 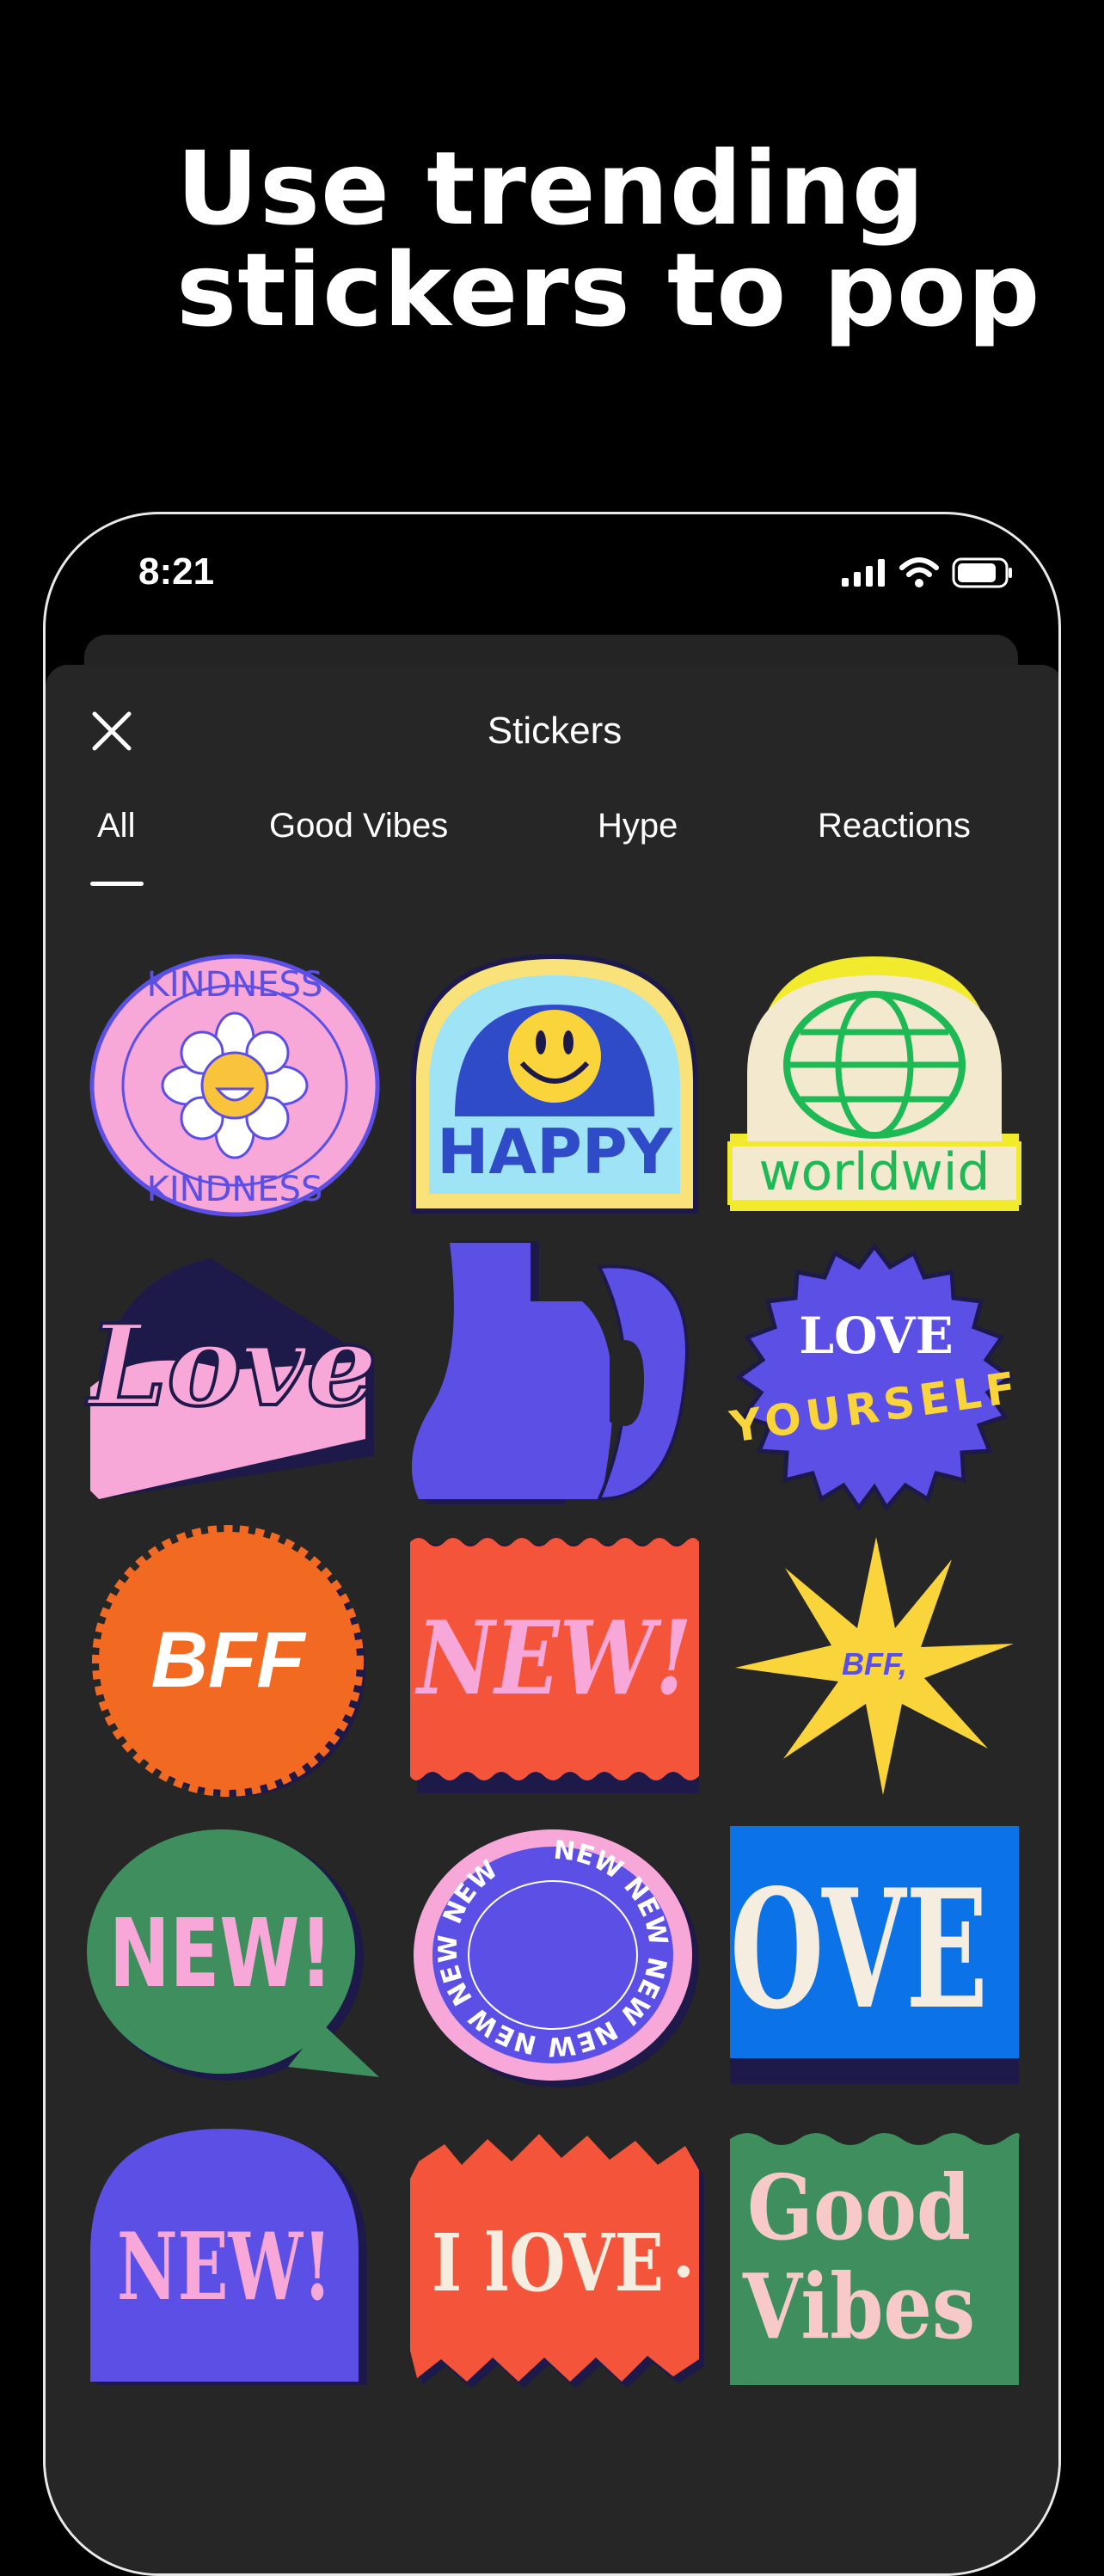 I want to click on sticker-kindness: KINDNESS KINDNESS, so click(x=235, y=1085).